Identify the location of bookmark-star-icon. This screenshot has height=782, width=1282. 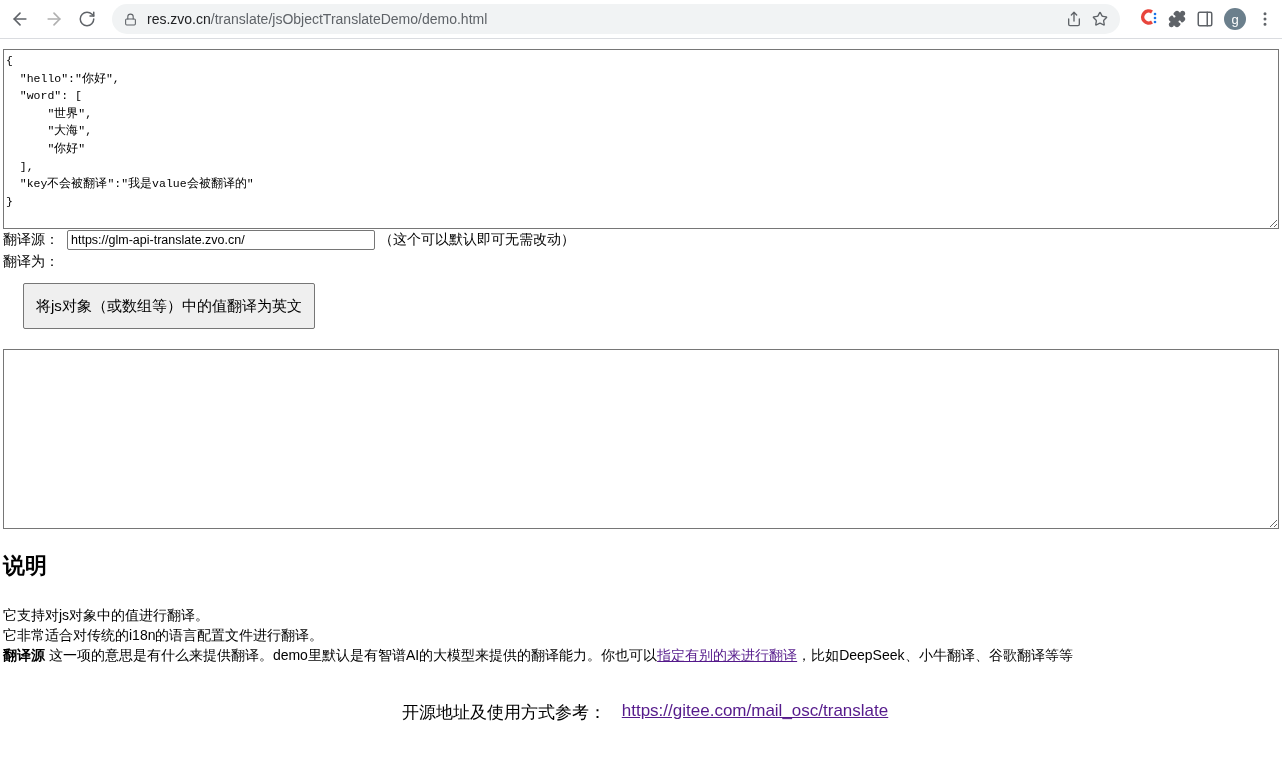
(1100, 19).